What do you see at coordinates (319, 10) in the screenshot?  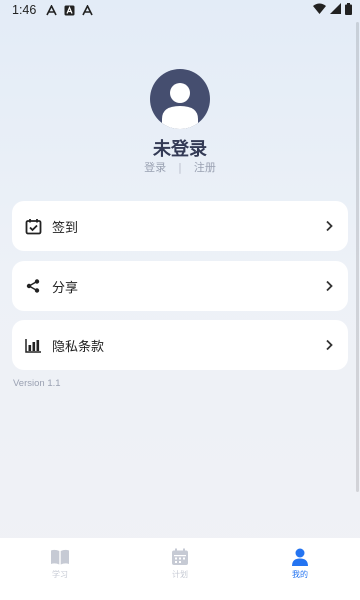 I see `wifi-icon` at bounding box center [319, 10].